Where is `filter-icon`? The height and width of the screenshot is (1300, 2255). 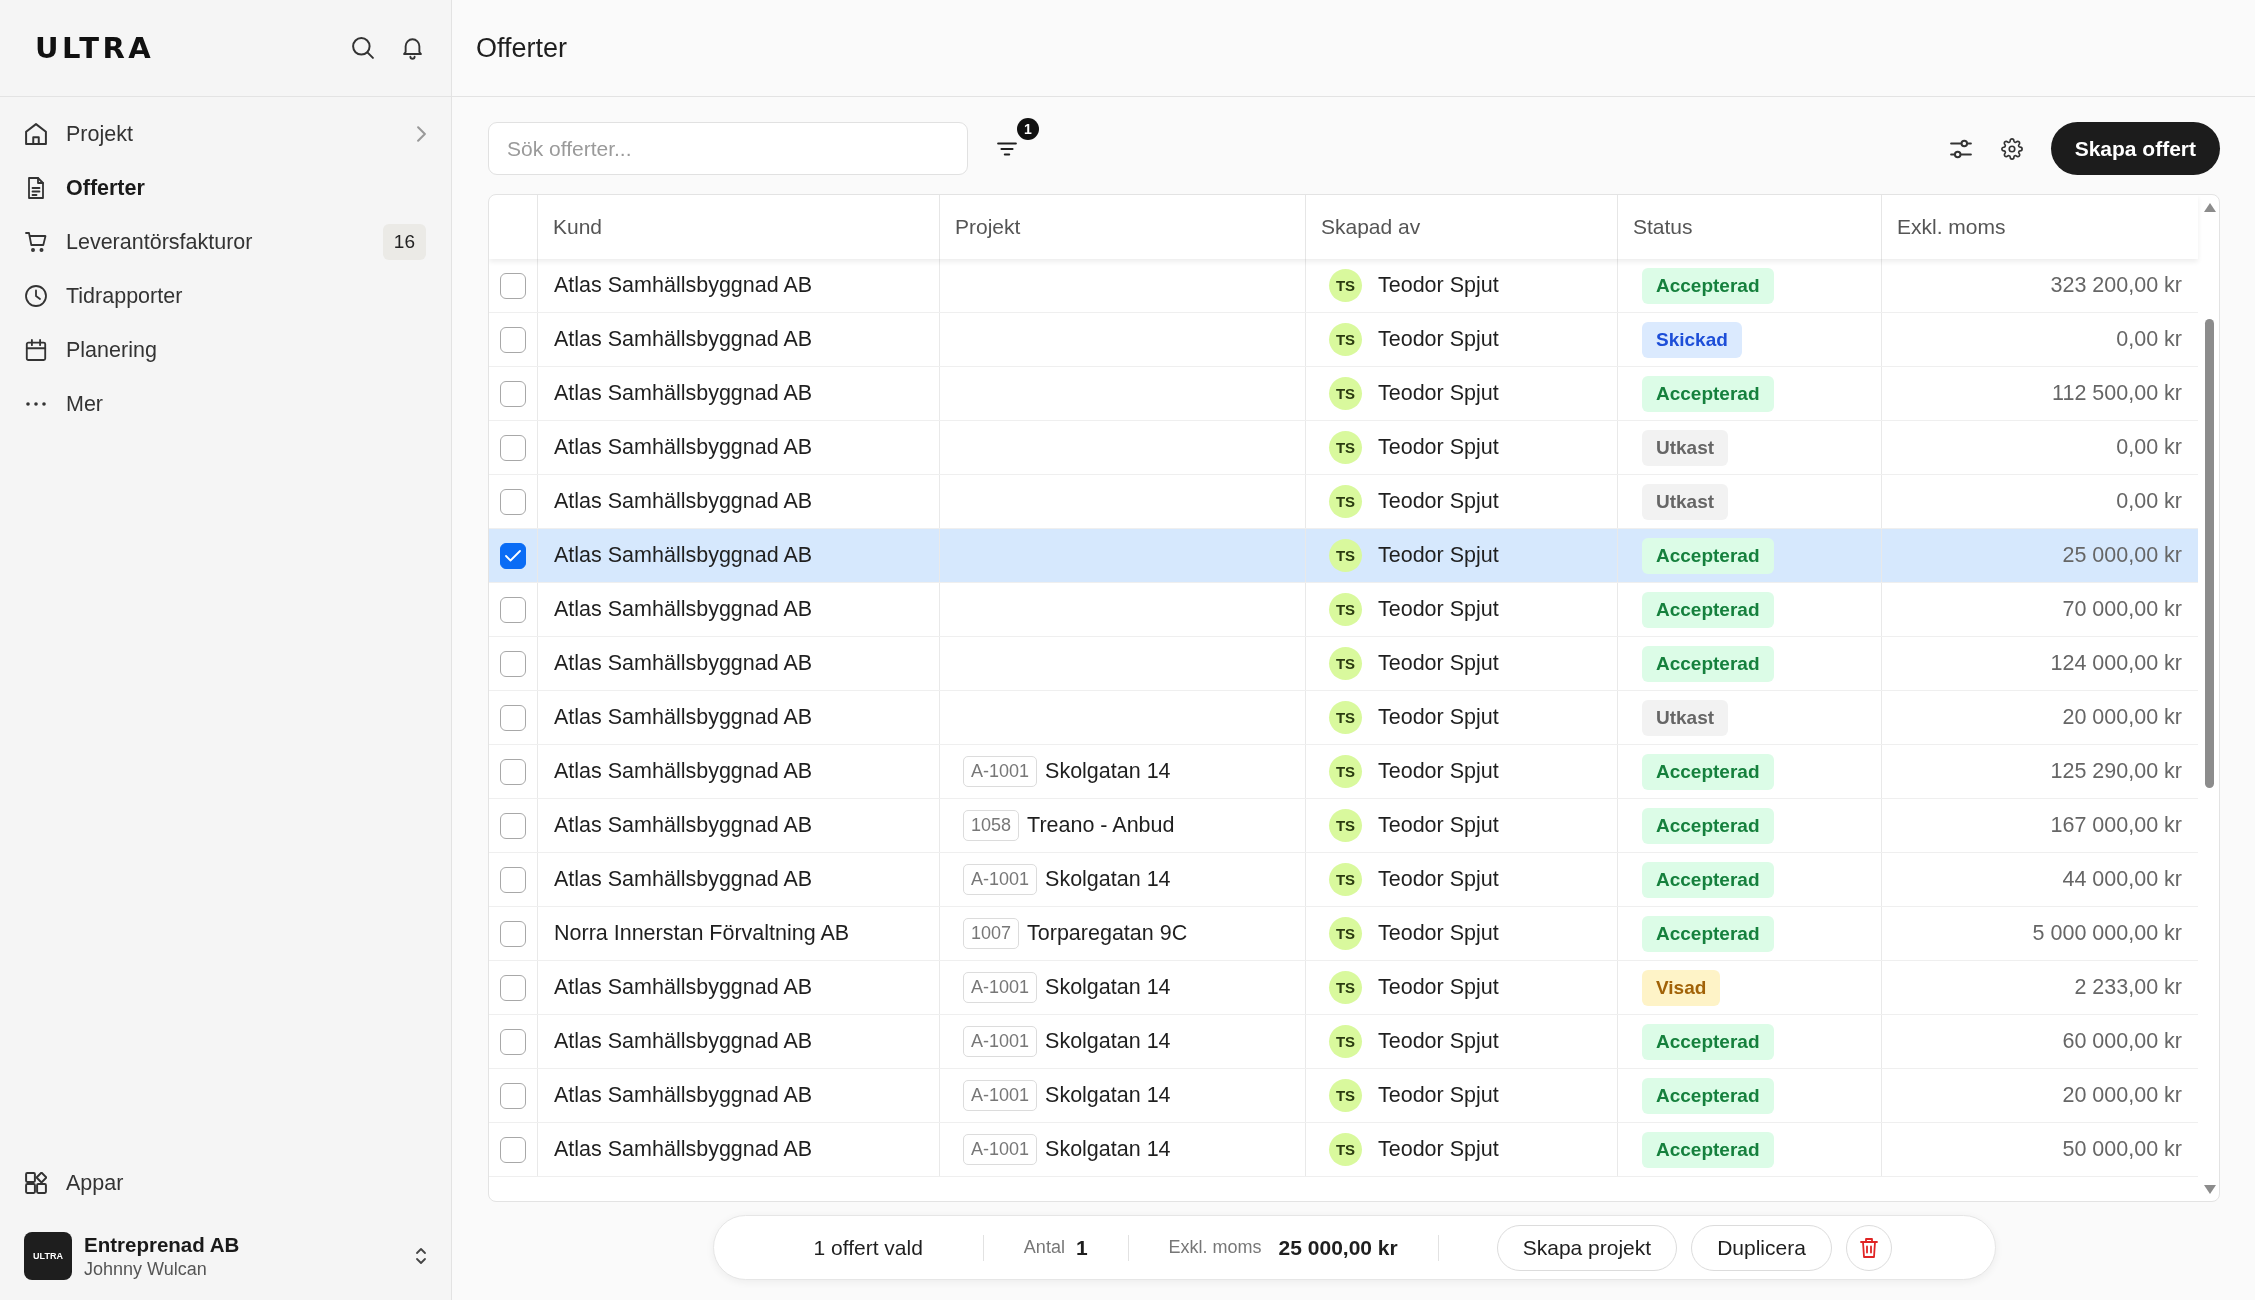
filter-icon is located at coordinates (1007, 148).